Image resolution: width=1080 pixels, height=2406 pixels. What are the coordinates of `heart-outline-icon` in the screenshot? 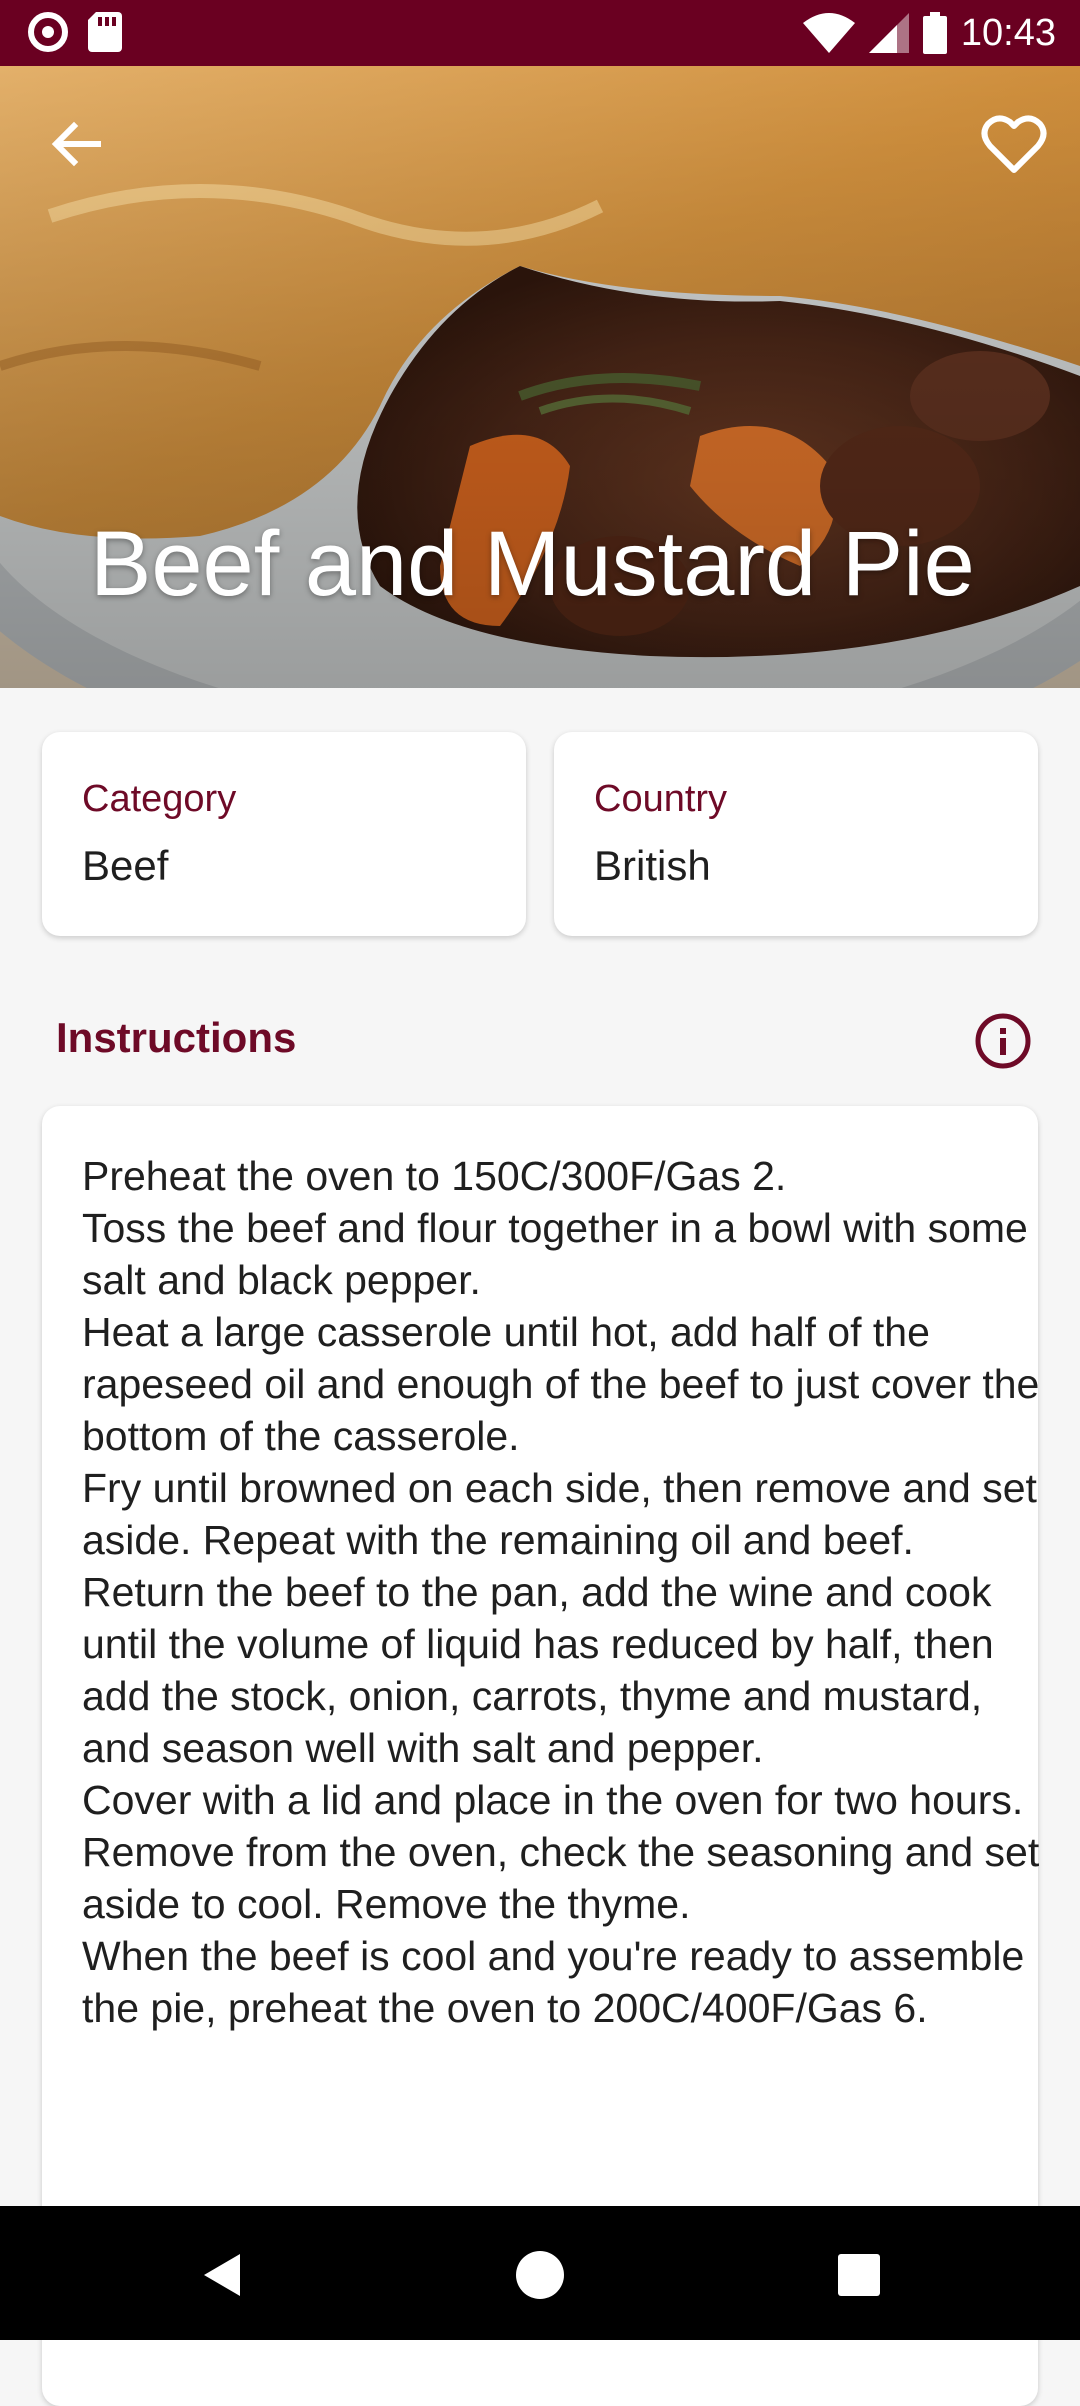 It's located at (1014, 144).